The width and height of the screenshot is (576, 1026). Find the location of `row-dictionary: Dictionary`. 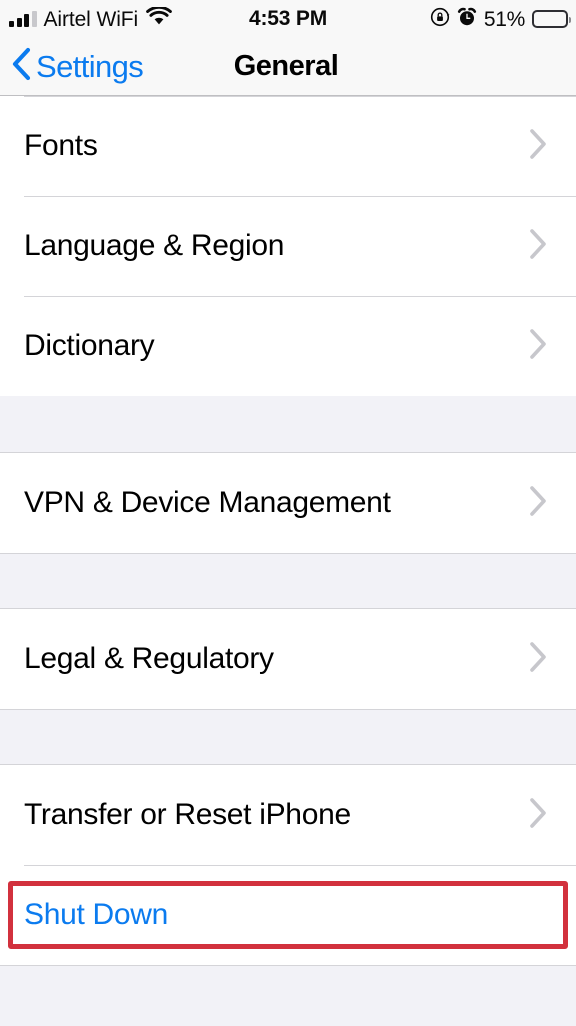

row-dictionary: Dictionary is located at coordinates (288, 346).